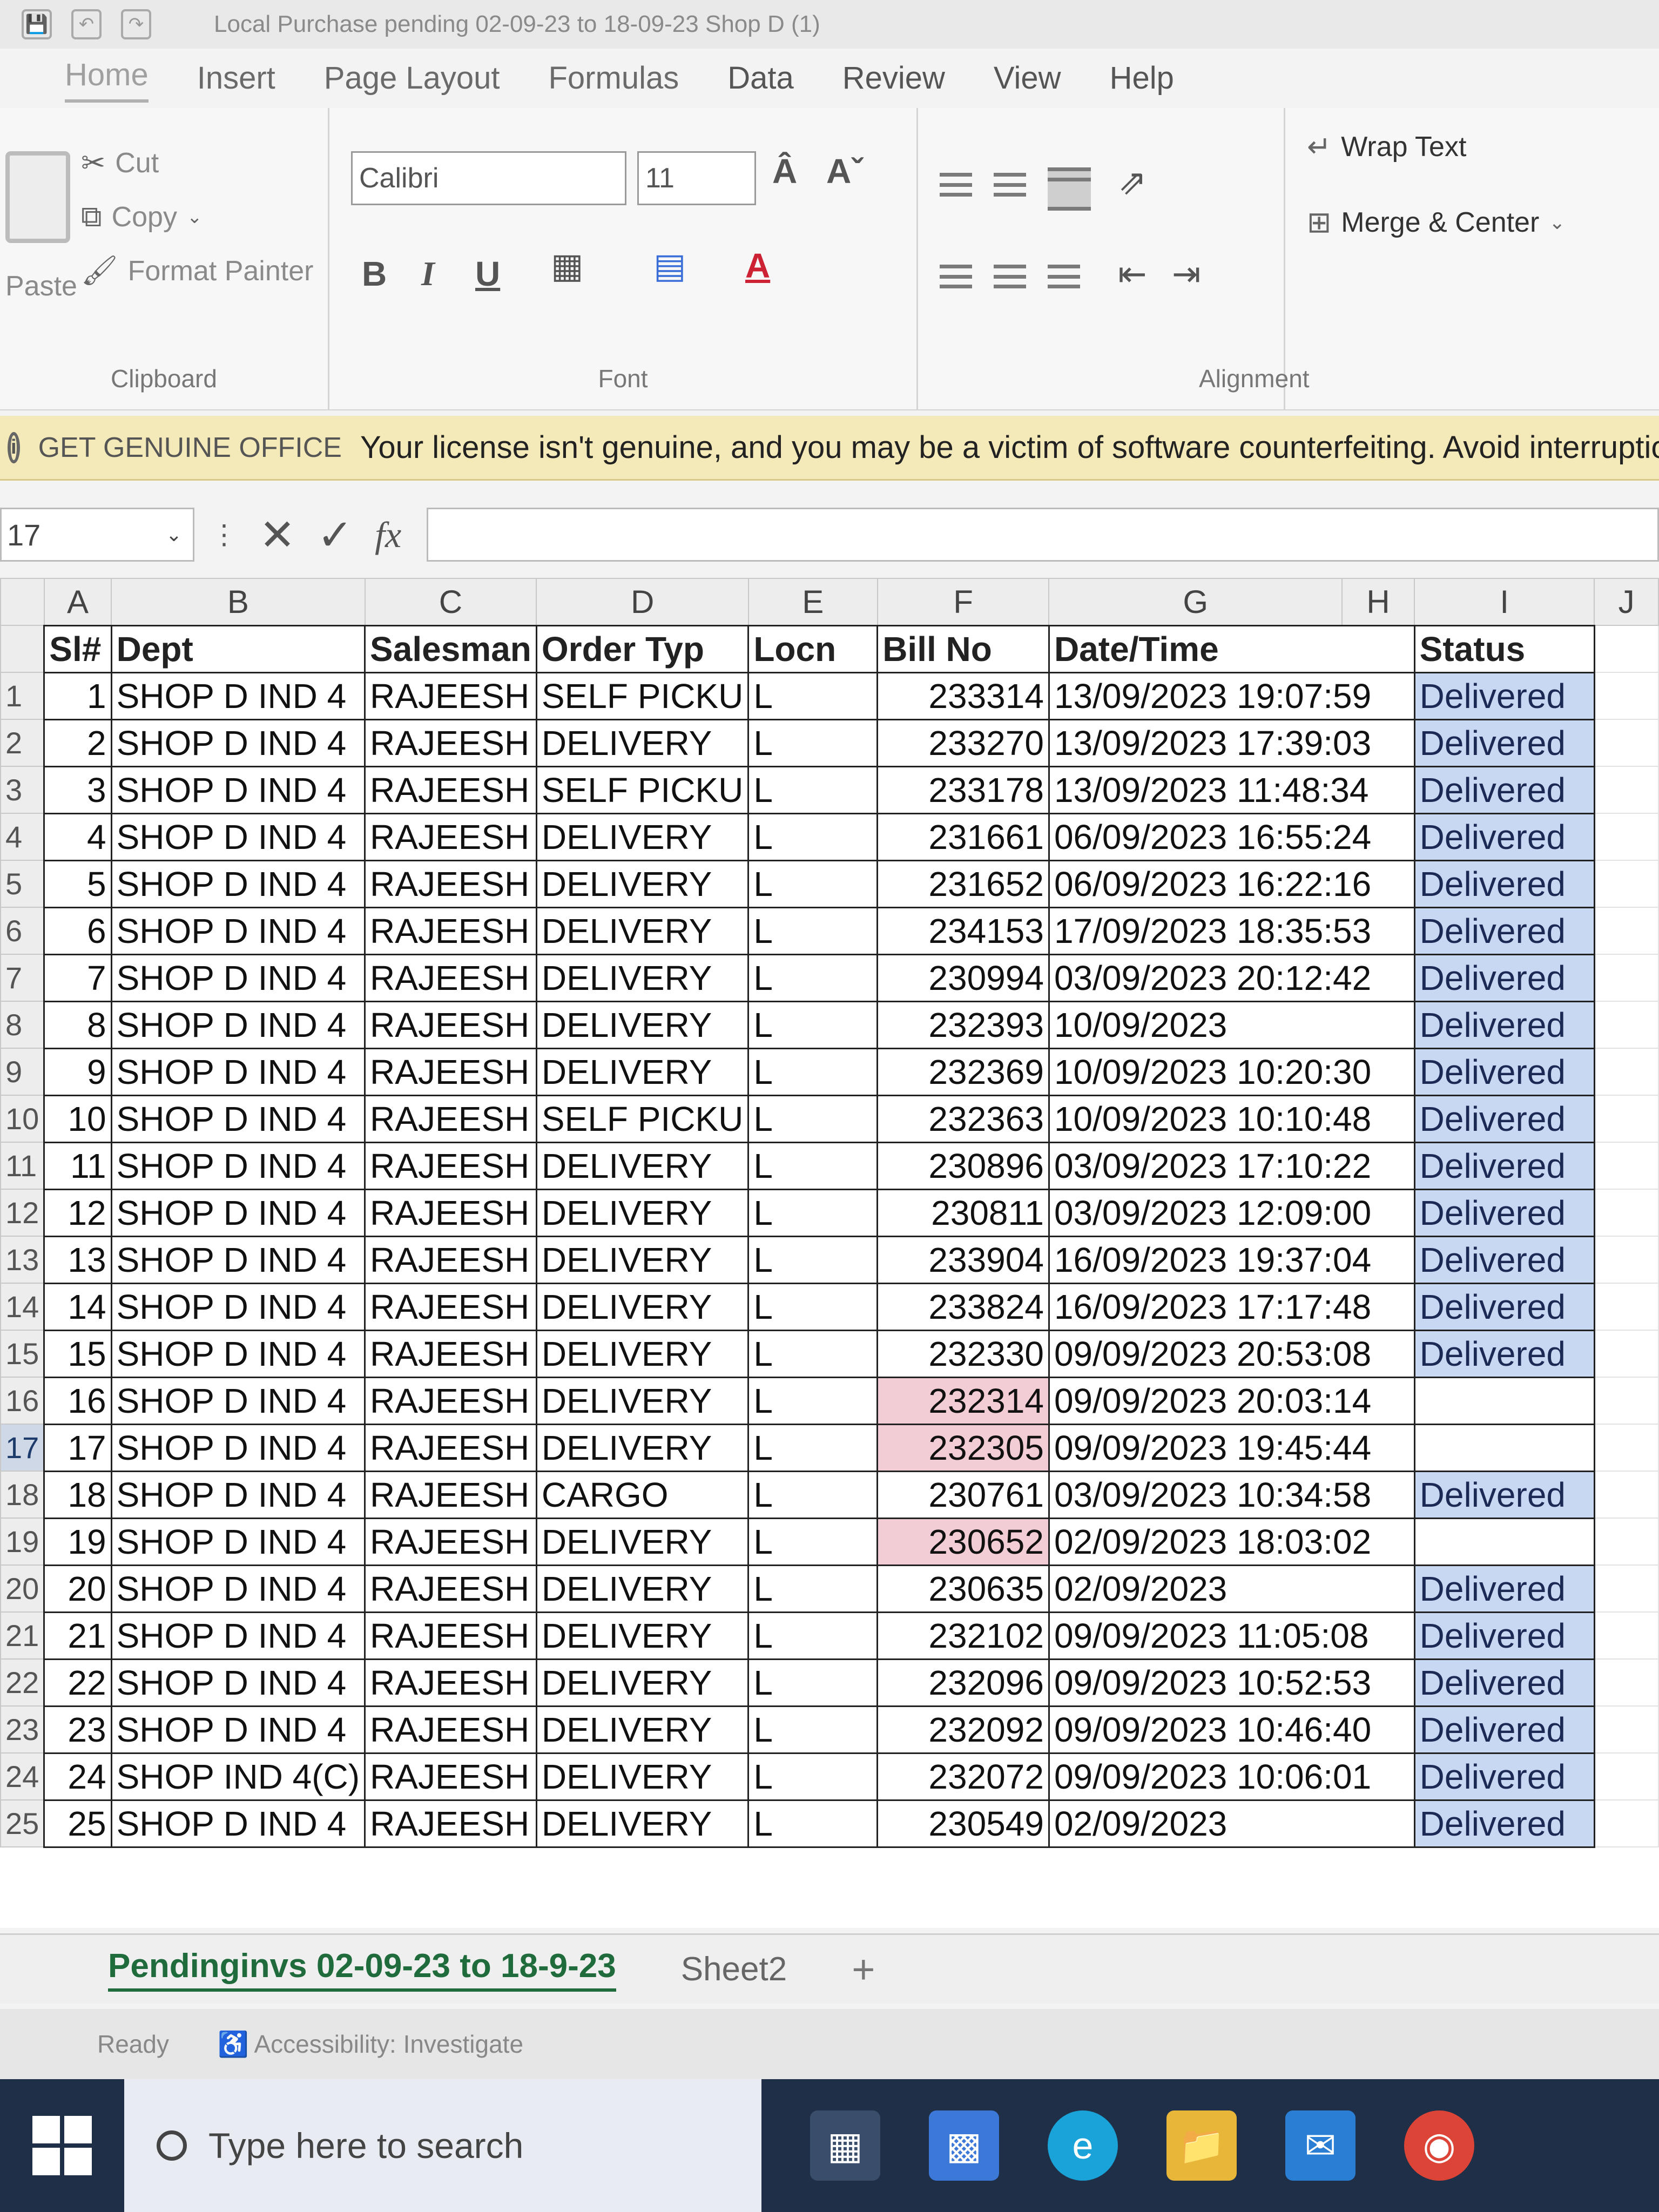 The height and width of the screenshot is (2212, 1659). Describe the element at coordinates (442, 2145) in the screenshot. I see `taskbar-search-box: Type here to search` at that location.